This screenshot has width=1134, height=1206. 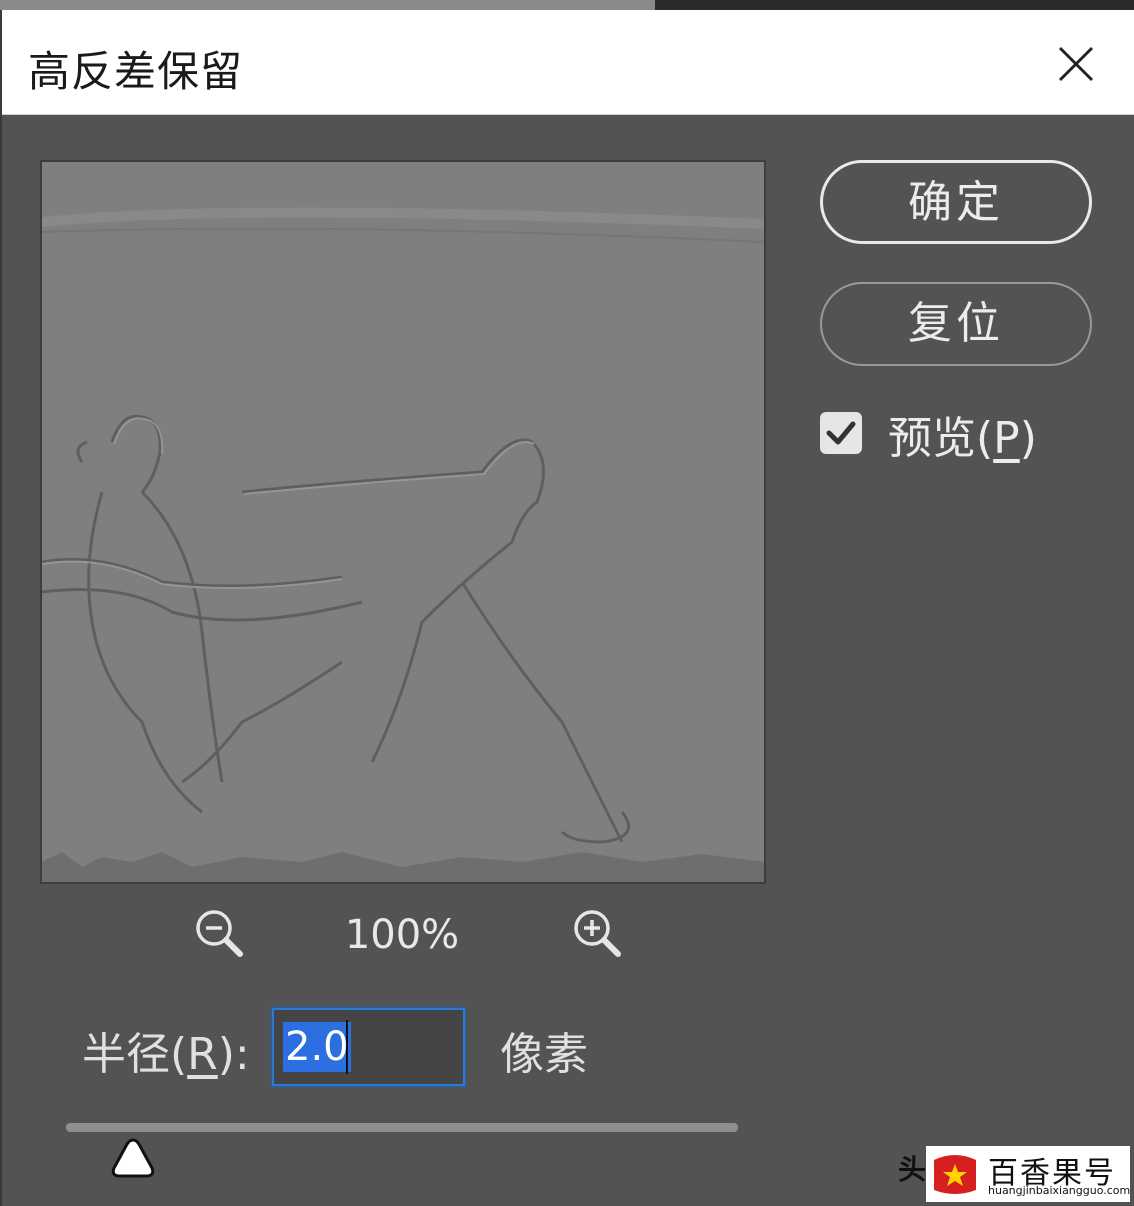 What do you see at coordinates (368, 1047) in the screenshot?
I see `radius-input: 2.0` at bounding box center [368, 1047].